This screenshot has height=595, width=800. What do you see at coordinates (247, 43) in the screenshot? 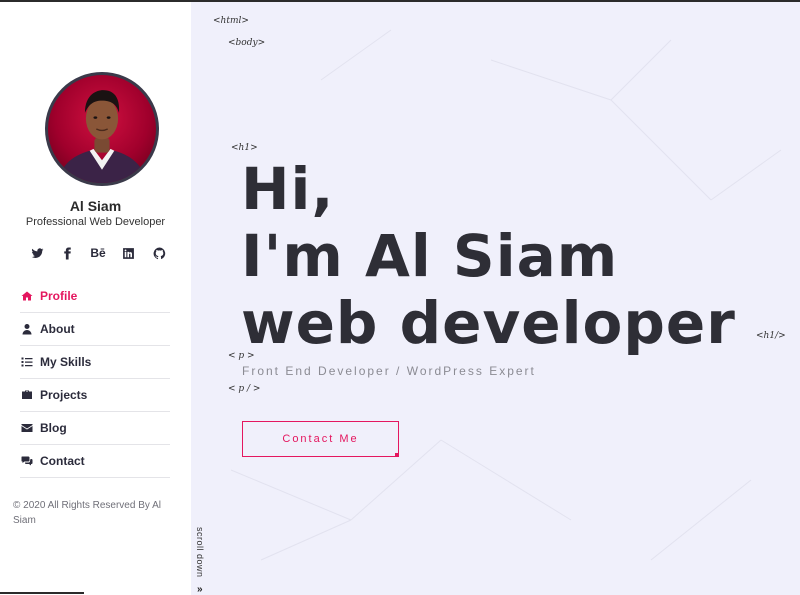
I see `body-open-tag: <body>` at bounding box center [247, 43].